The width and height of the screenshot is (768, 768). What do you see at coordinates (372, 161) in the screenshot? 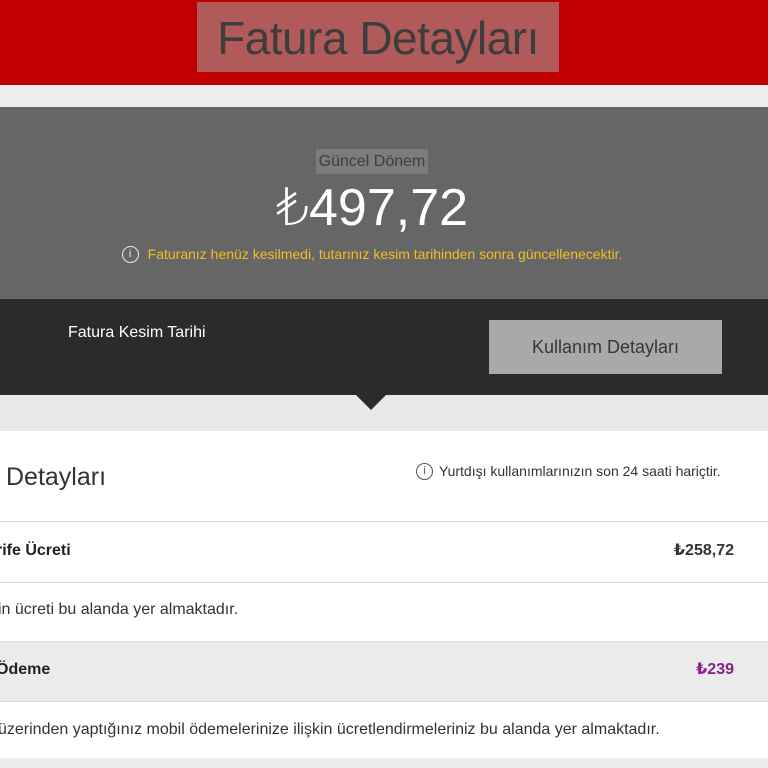
I see `period-label: Güncel Dönem` at bounding box center [372, 161].